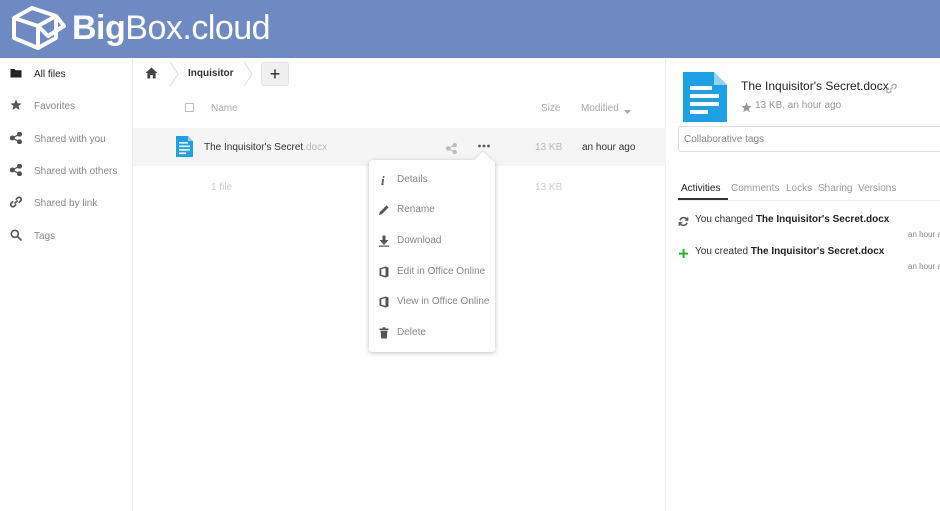  What do you see at coordinates (66, 74) in the screenshot?
I see `sidebar-item-all-files: All files` at bounding box center [66, 74].